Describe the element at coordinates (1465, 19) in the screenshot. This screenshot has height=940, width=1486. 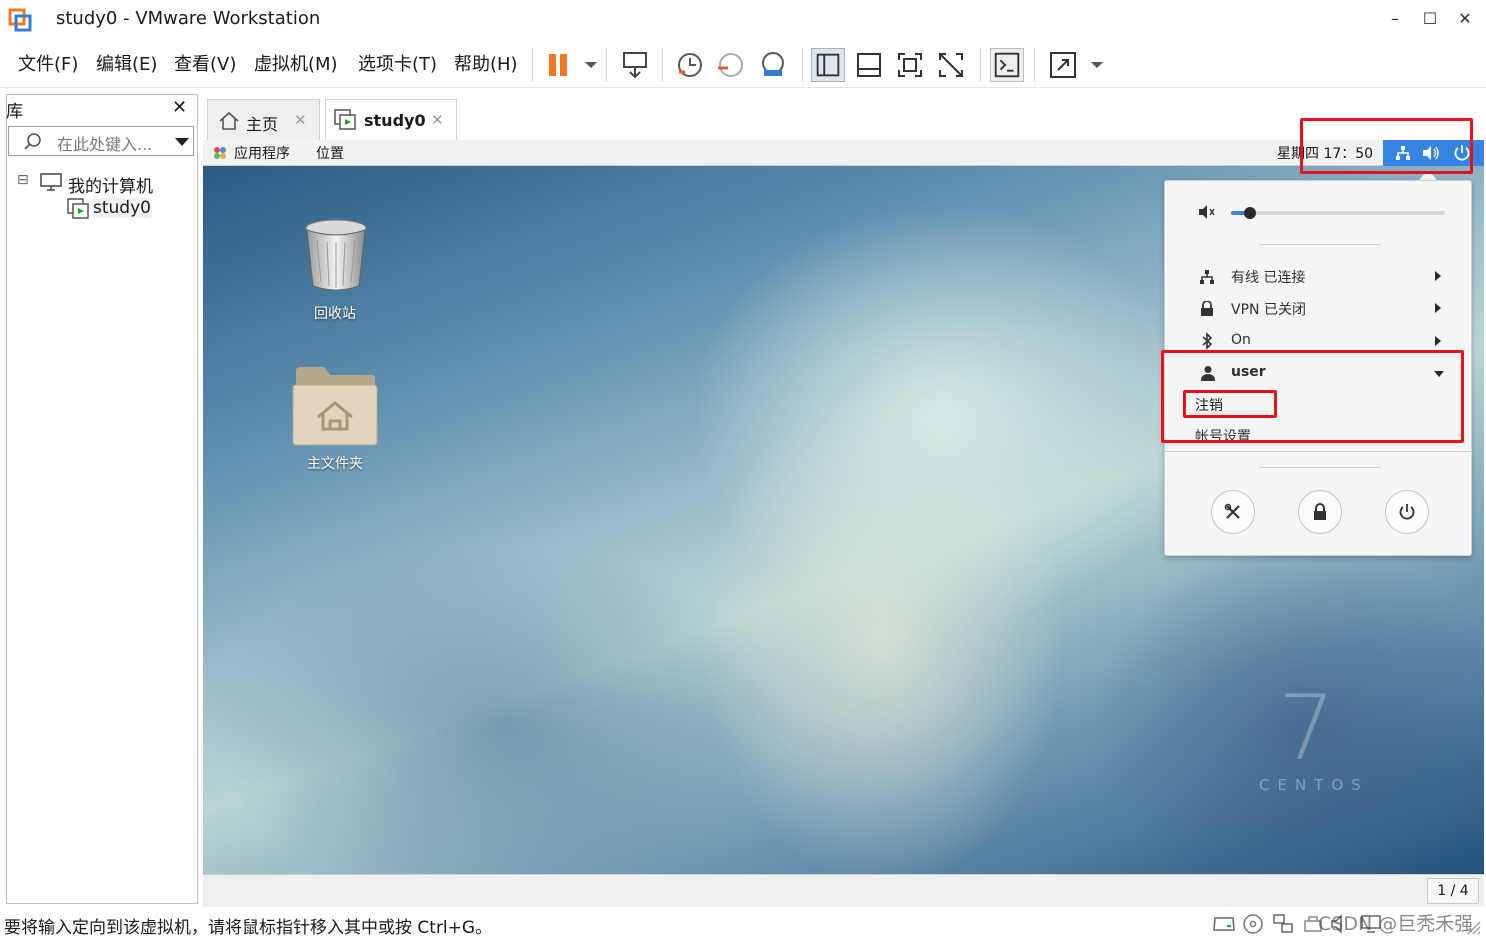
I see `close-button: ✕` at that location.